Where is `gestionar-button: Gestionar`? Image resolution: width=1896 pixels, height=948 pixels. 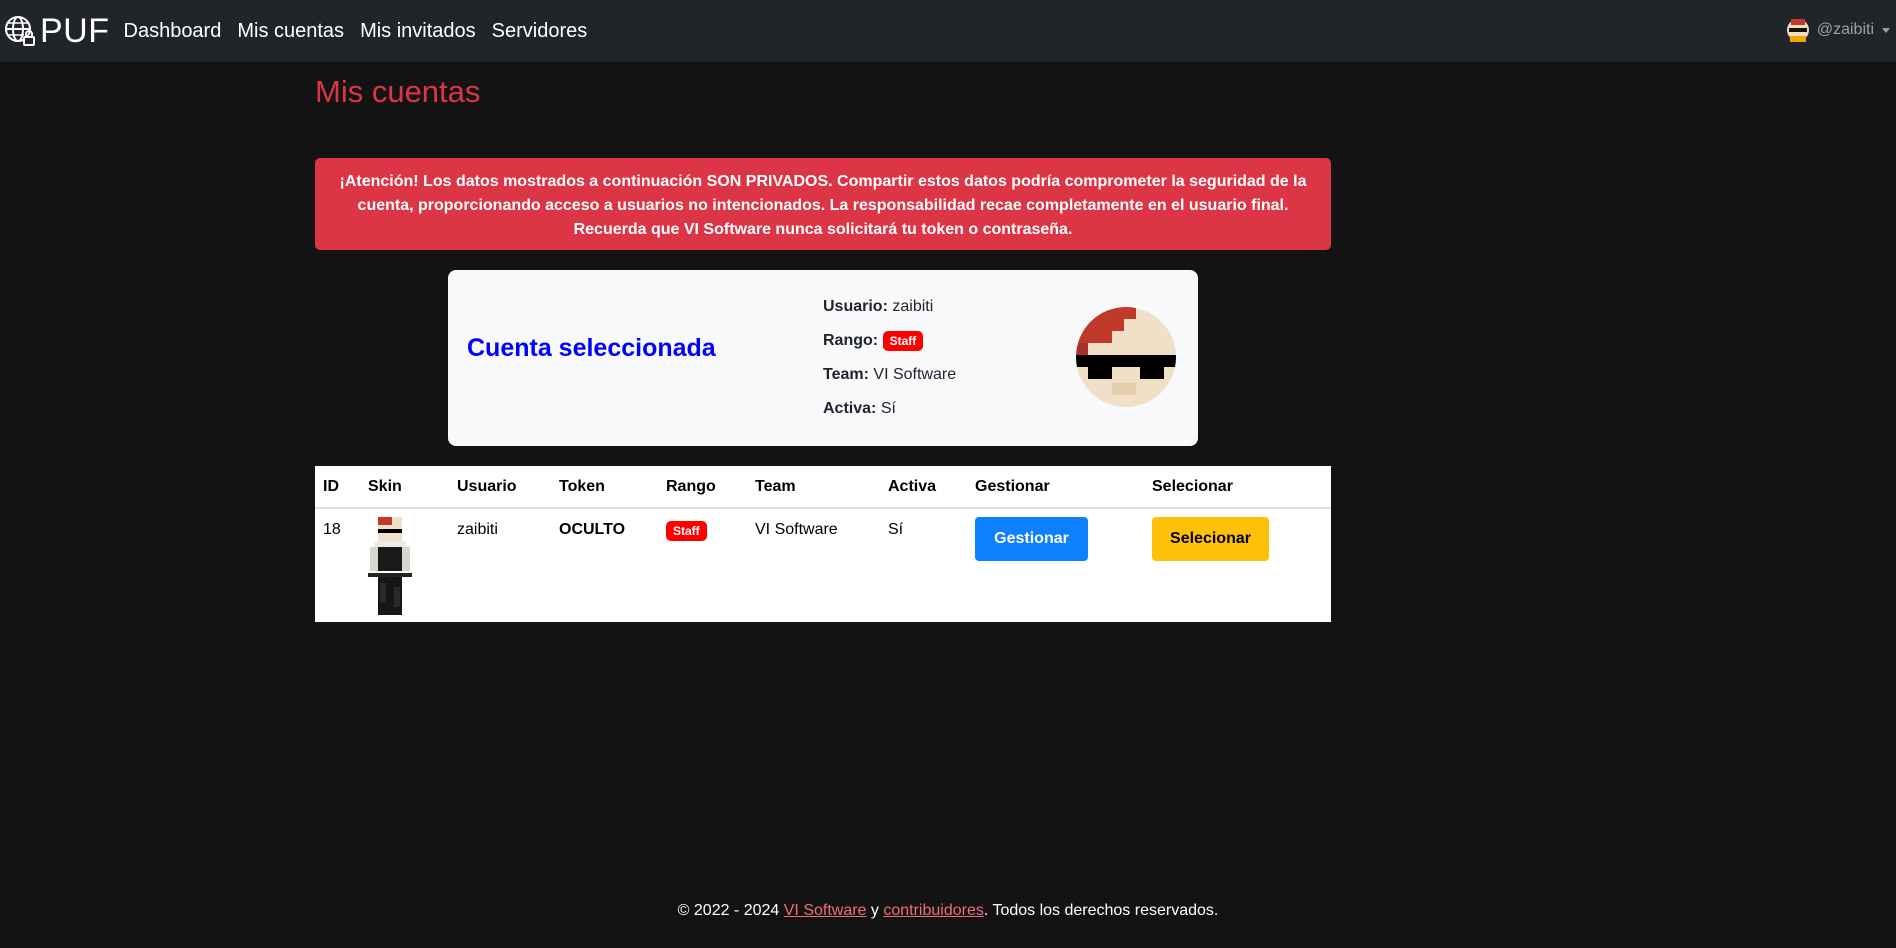
gestionar-button: Gestionar is located at coordinates (1031, 539).